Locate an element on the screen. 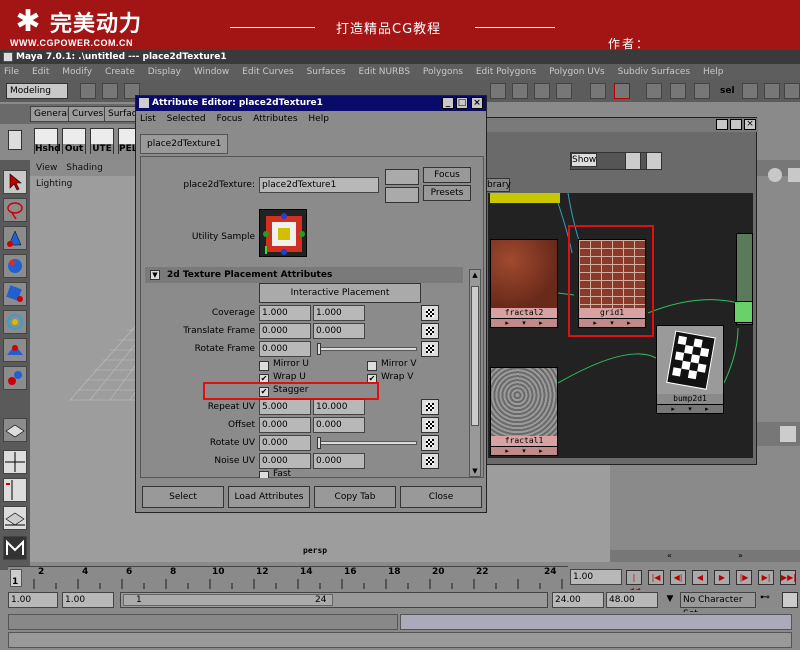 The width and height of the screenshot is (800, 650). snap-plane-icon is located at coordinates (564, 91).